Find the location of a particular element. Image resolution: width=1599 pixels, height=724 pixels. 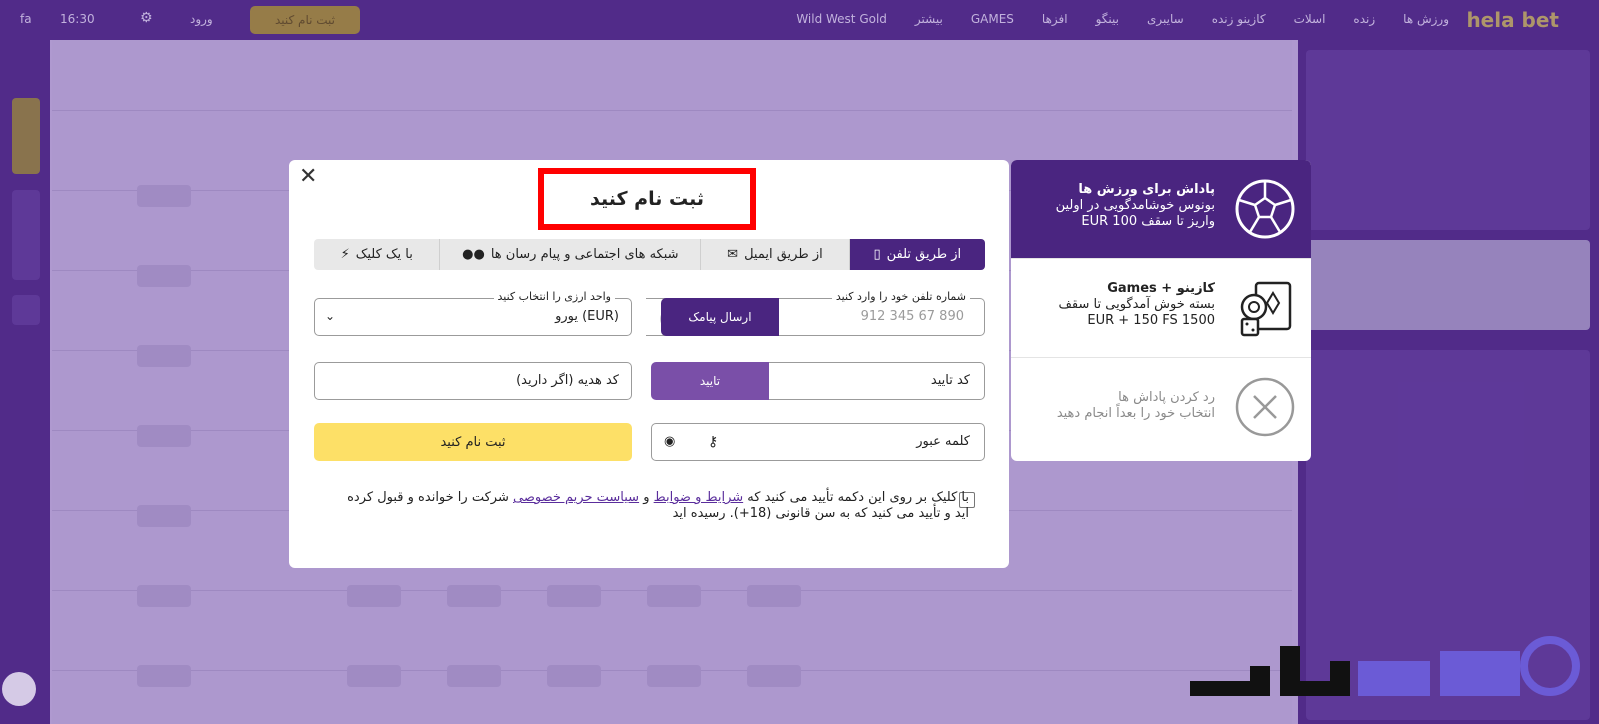

key-icon: ⚷ is located at coordinates (713, 442).